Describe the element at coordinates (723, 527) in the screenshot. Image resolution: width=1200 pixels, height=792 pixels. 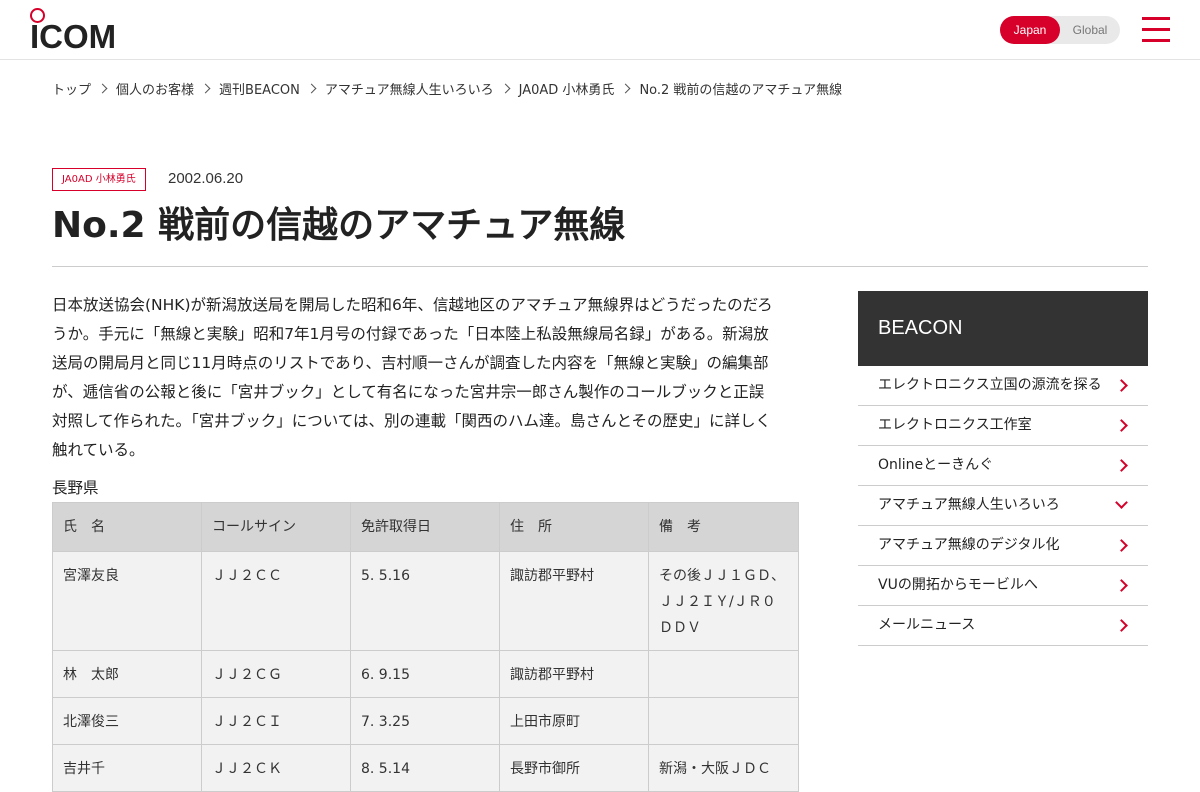
I see `column-header-remarks: 備 考` at that location.